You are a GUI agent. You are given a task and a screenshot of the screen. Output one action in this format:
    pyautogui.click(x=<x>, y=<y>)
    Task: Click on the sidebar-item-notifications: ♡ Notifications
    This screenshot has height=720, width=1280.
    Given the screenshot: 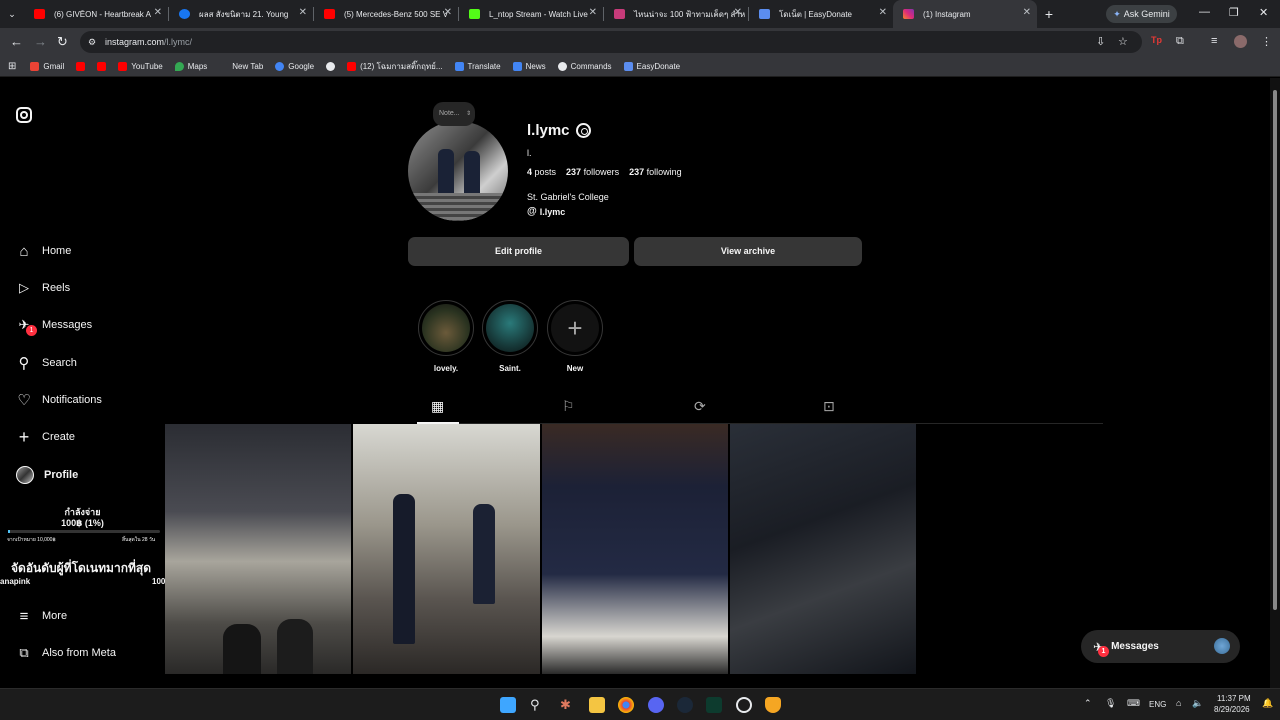 What is the action you would take?
    pyautogui.click(x=59, y=400)
    